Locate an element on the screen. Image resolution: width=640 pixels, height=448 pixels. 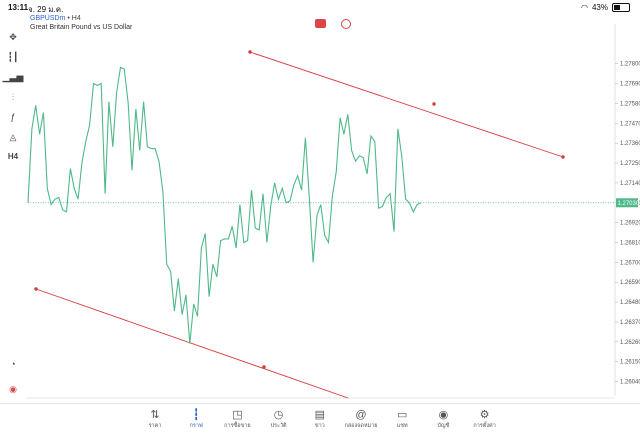
y-tick-label: 1.27800 is located at coordinates (630, 65).